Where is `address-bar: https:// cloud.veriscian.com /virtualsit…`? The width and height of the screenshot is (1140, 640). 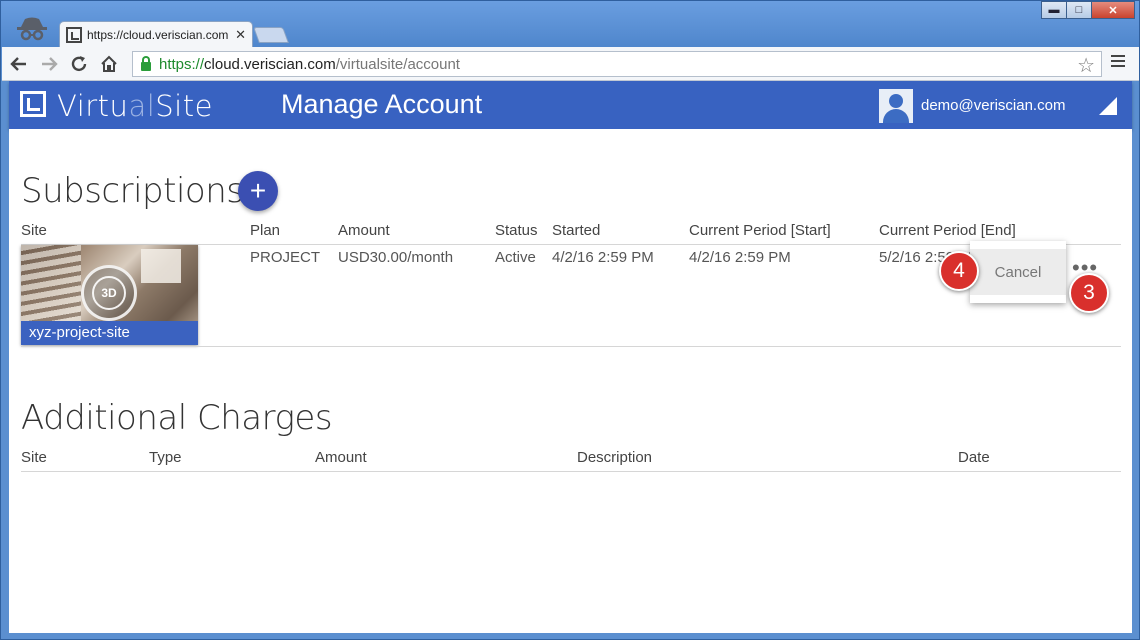 address-bar: https:// cloud.veriscian.com /virtualsit… is located at coordinates (617, 64).